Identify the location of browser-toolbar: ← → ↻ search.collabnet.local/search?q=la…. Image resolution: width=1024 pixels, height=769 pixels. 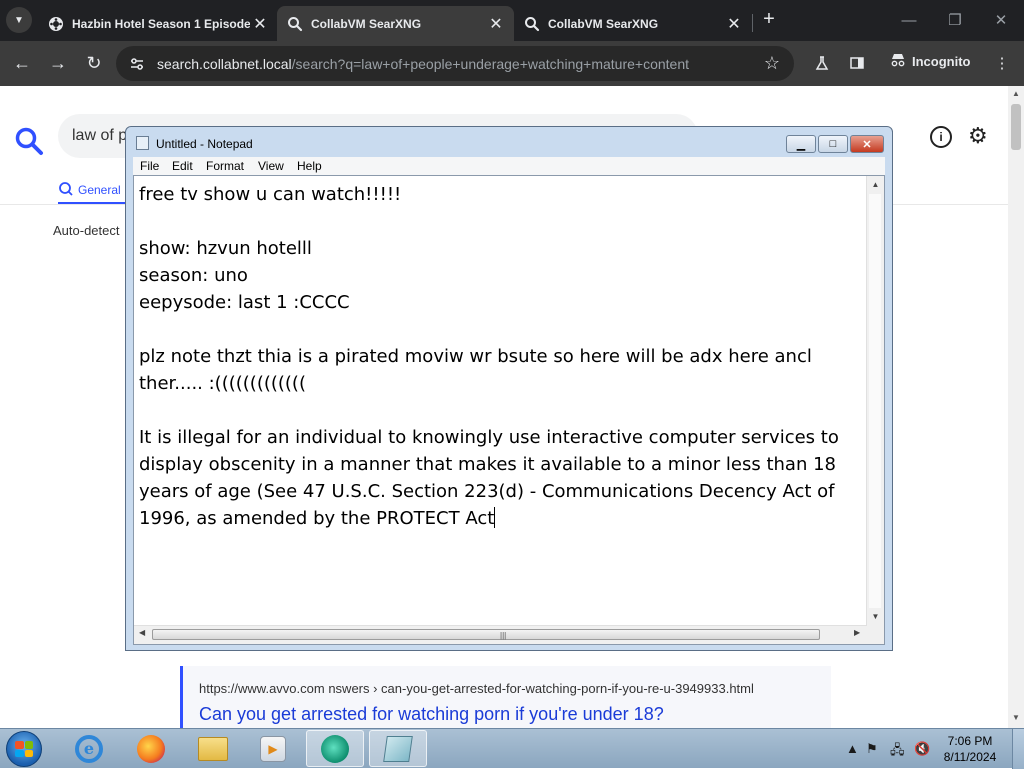
(512, 63).